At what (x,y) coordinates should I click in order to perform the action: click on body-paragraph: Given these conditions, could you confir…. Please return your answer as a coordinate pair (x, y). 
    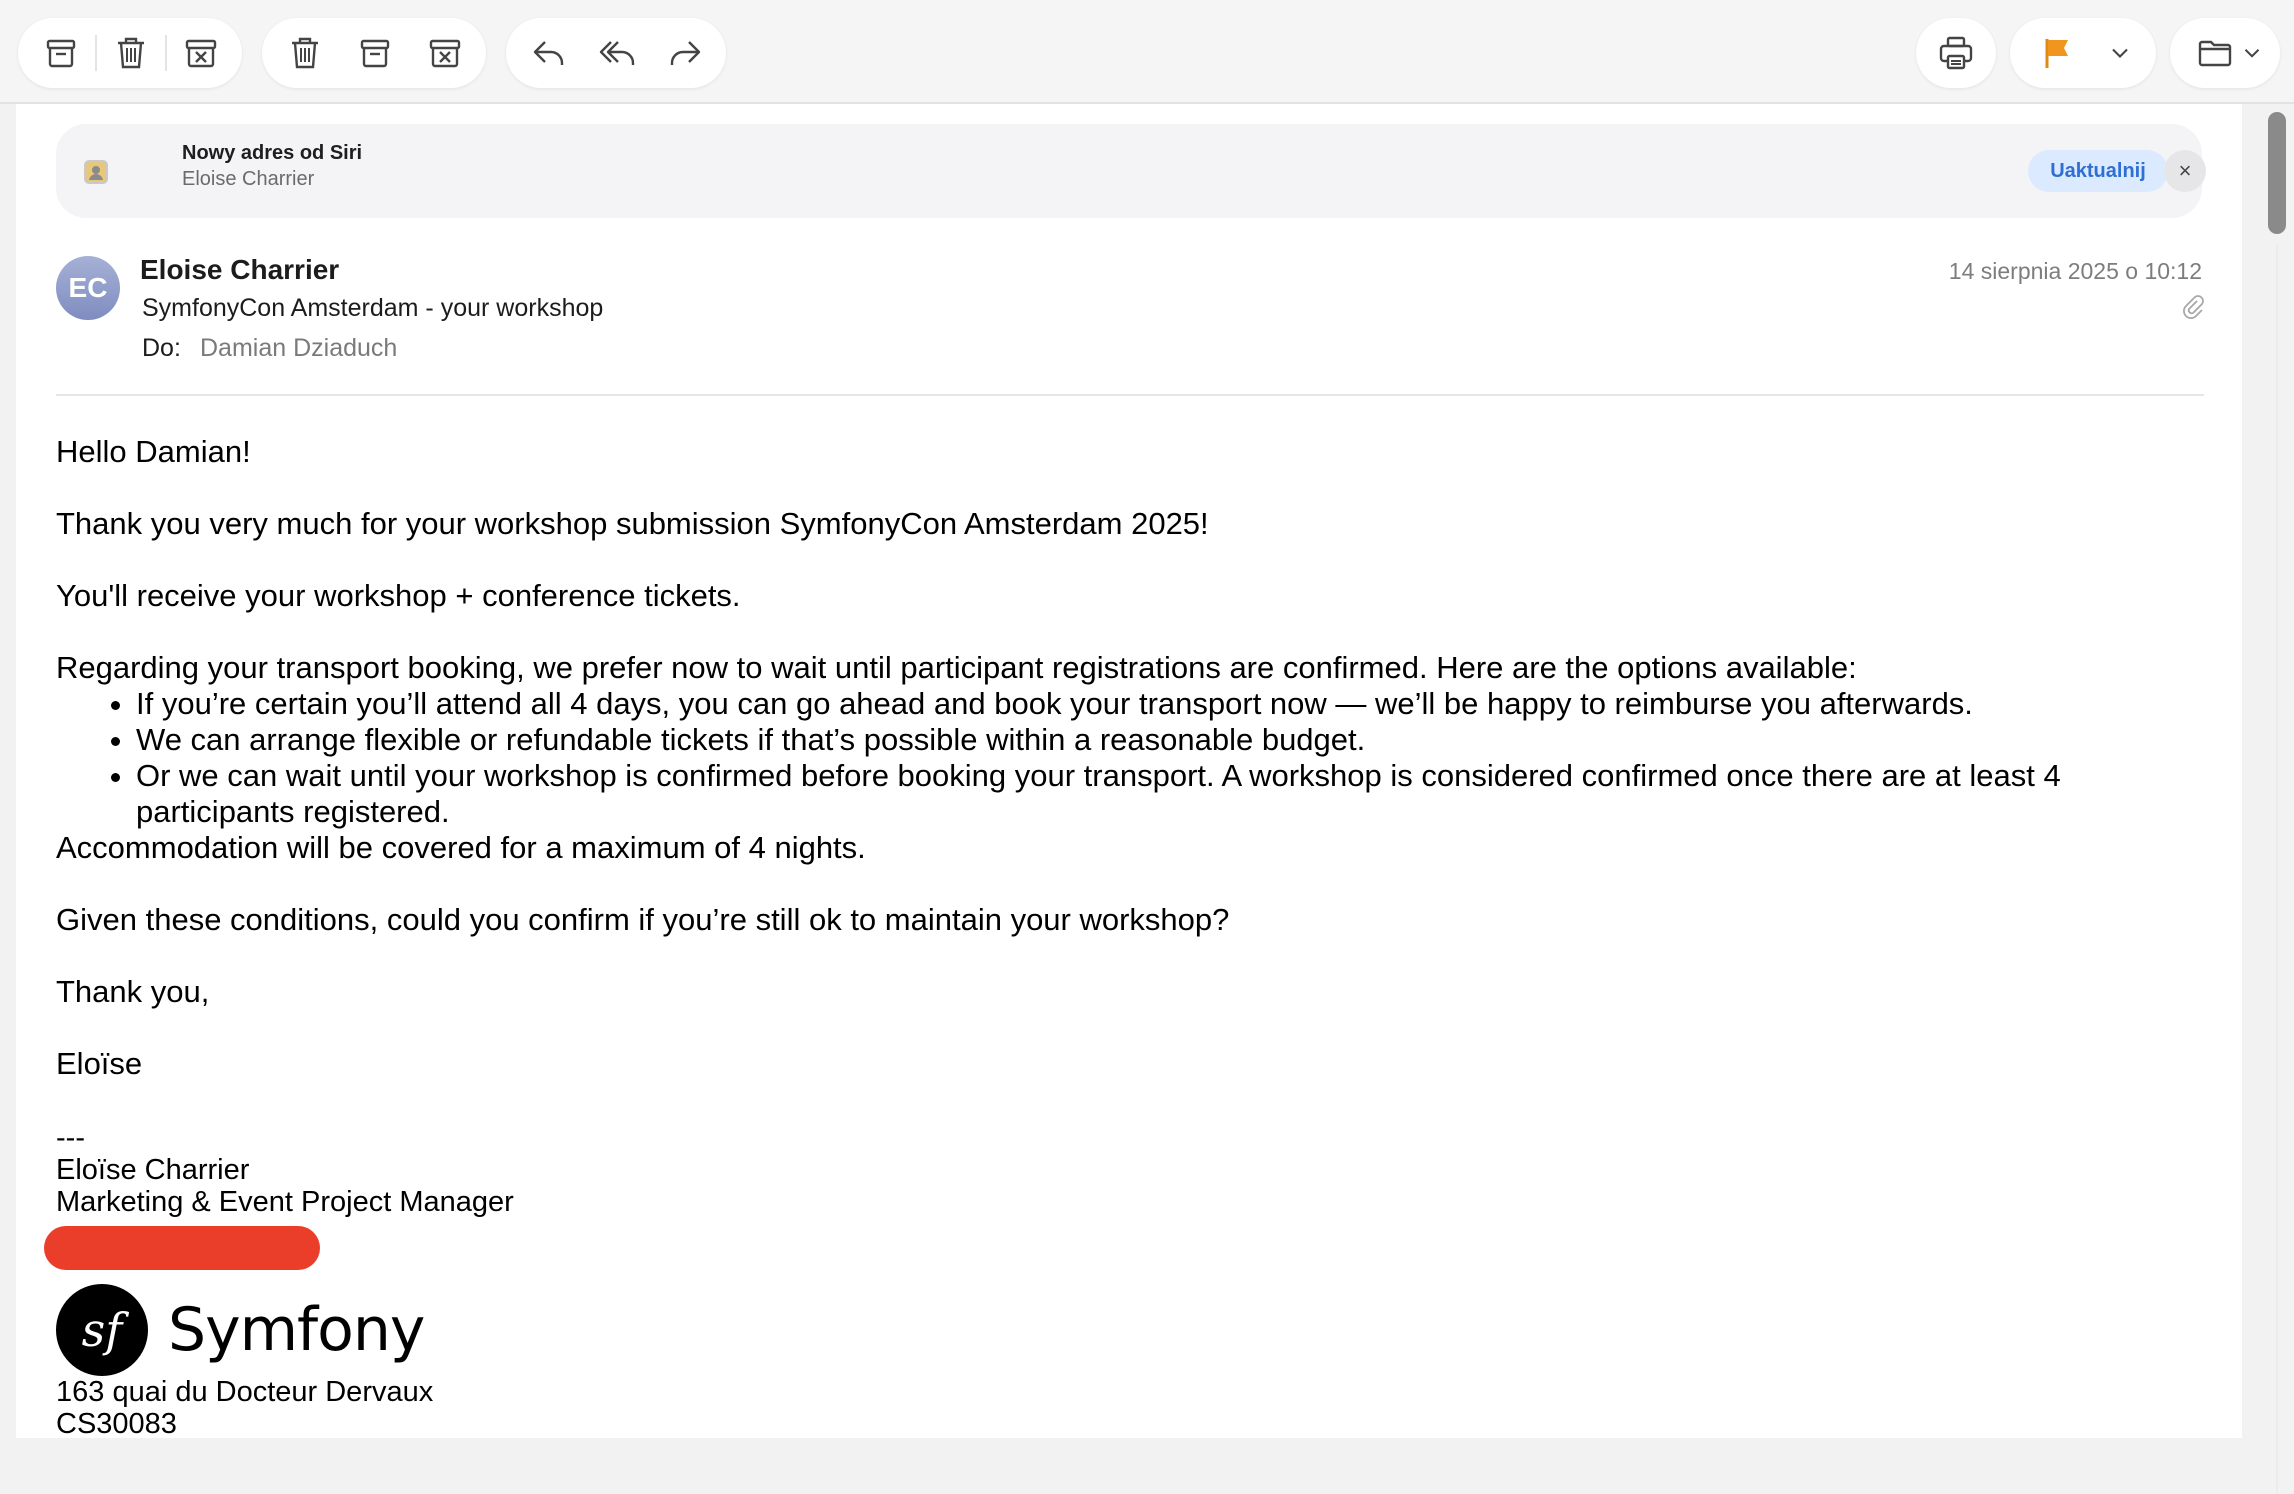
    Looking at the image, I should click on (643, 919).